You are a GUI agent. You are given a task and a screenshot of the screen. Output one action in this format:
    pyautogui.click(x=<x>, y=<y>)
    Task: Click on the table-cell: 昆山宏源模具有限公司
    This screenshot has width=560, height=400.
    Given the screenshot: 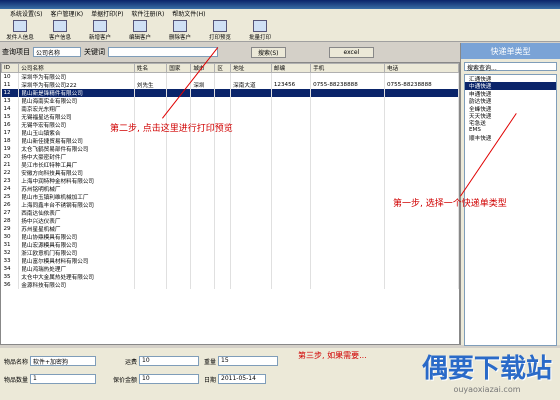 What is the action you would take?
    pyautogui.click(x=76, y=245)
    